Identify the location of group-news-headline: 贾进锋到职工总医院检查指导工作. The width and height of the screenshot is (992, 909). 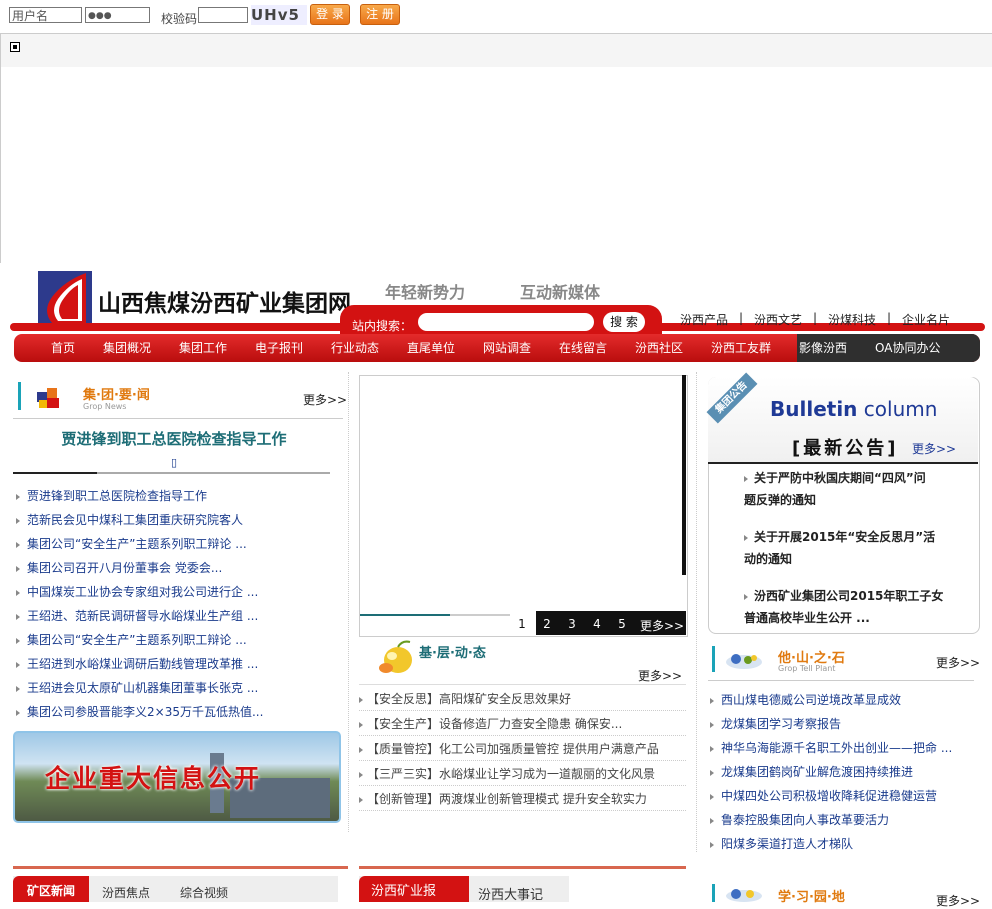
(174, 438).